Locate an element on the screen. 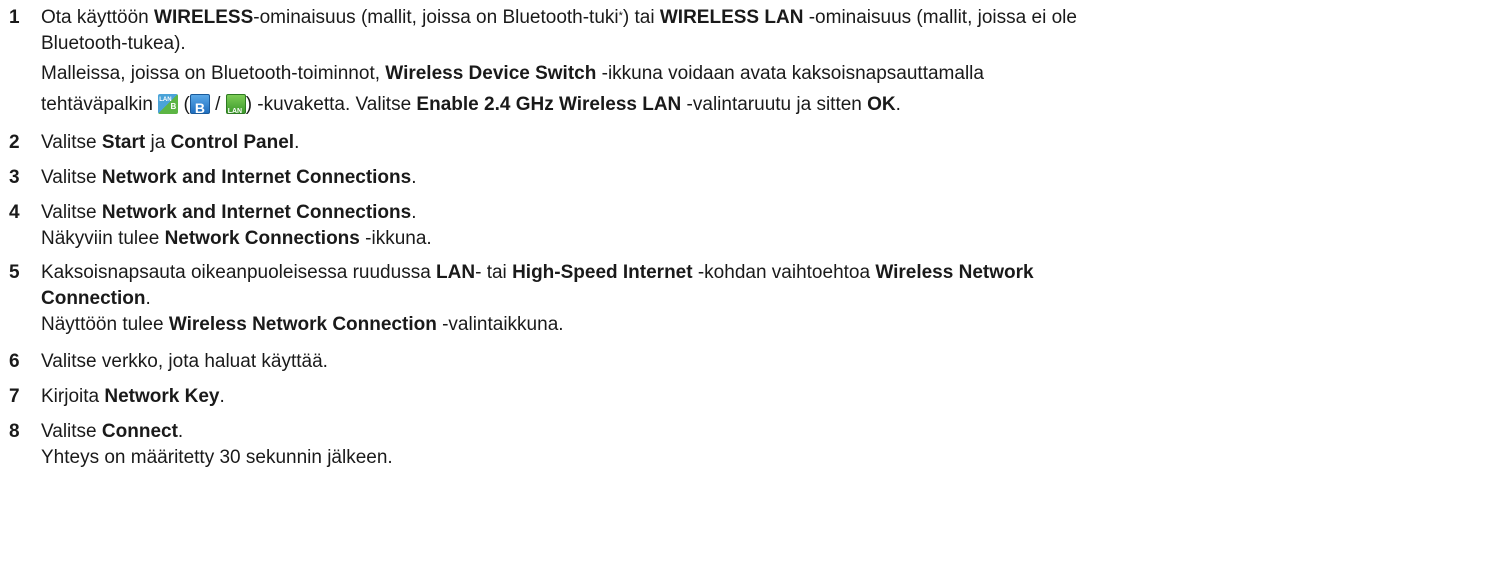 Image resolution: width=1502 pixels, height=567 pixels. step-number: 8 is located at coordinates (14, 431).